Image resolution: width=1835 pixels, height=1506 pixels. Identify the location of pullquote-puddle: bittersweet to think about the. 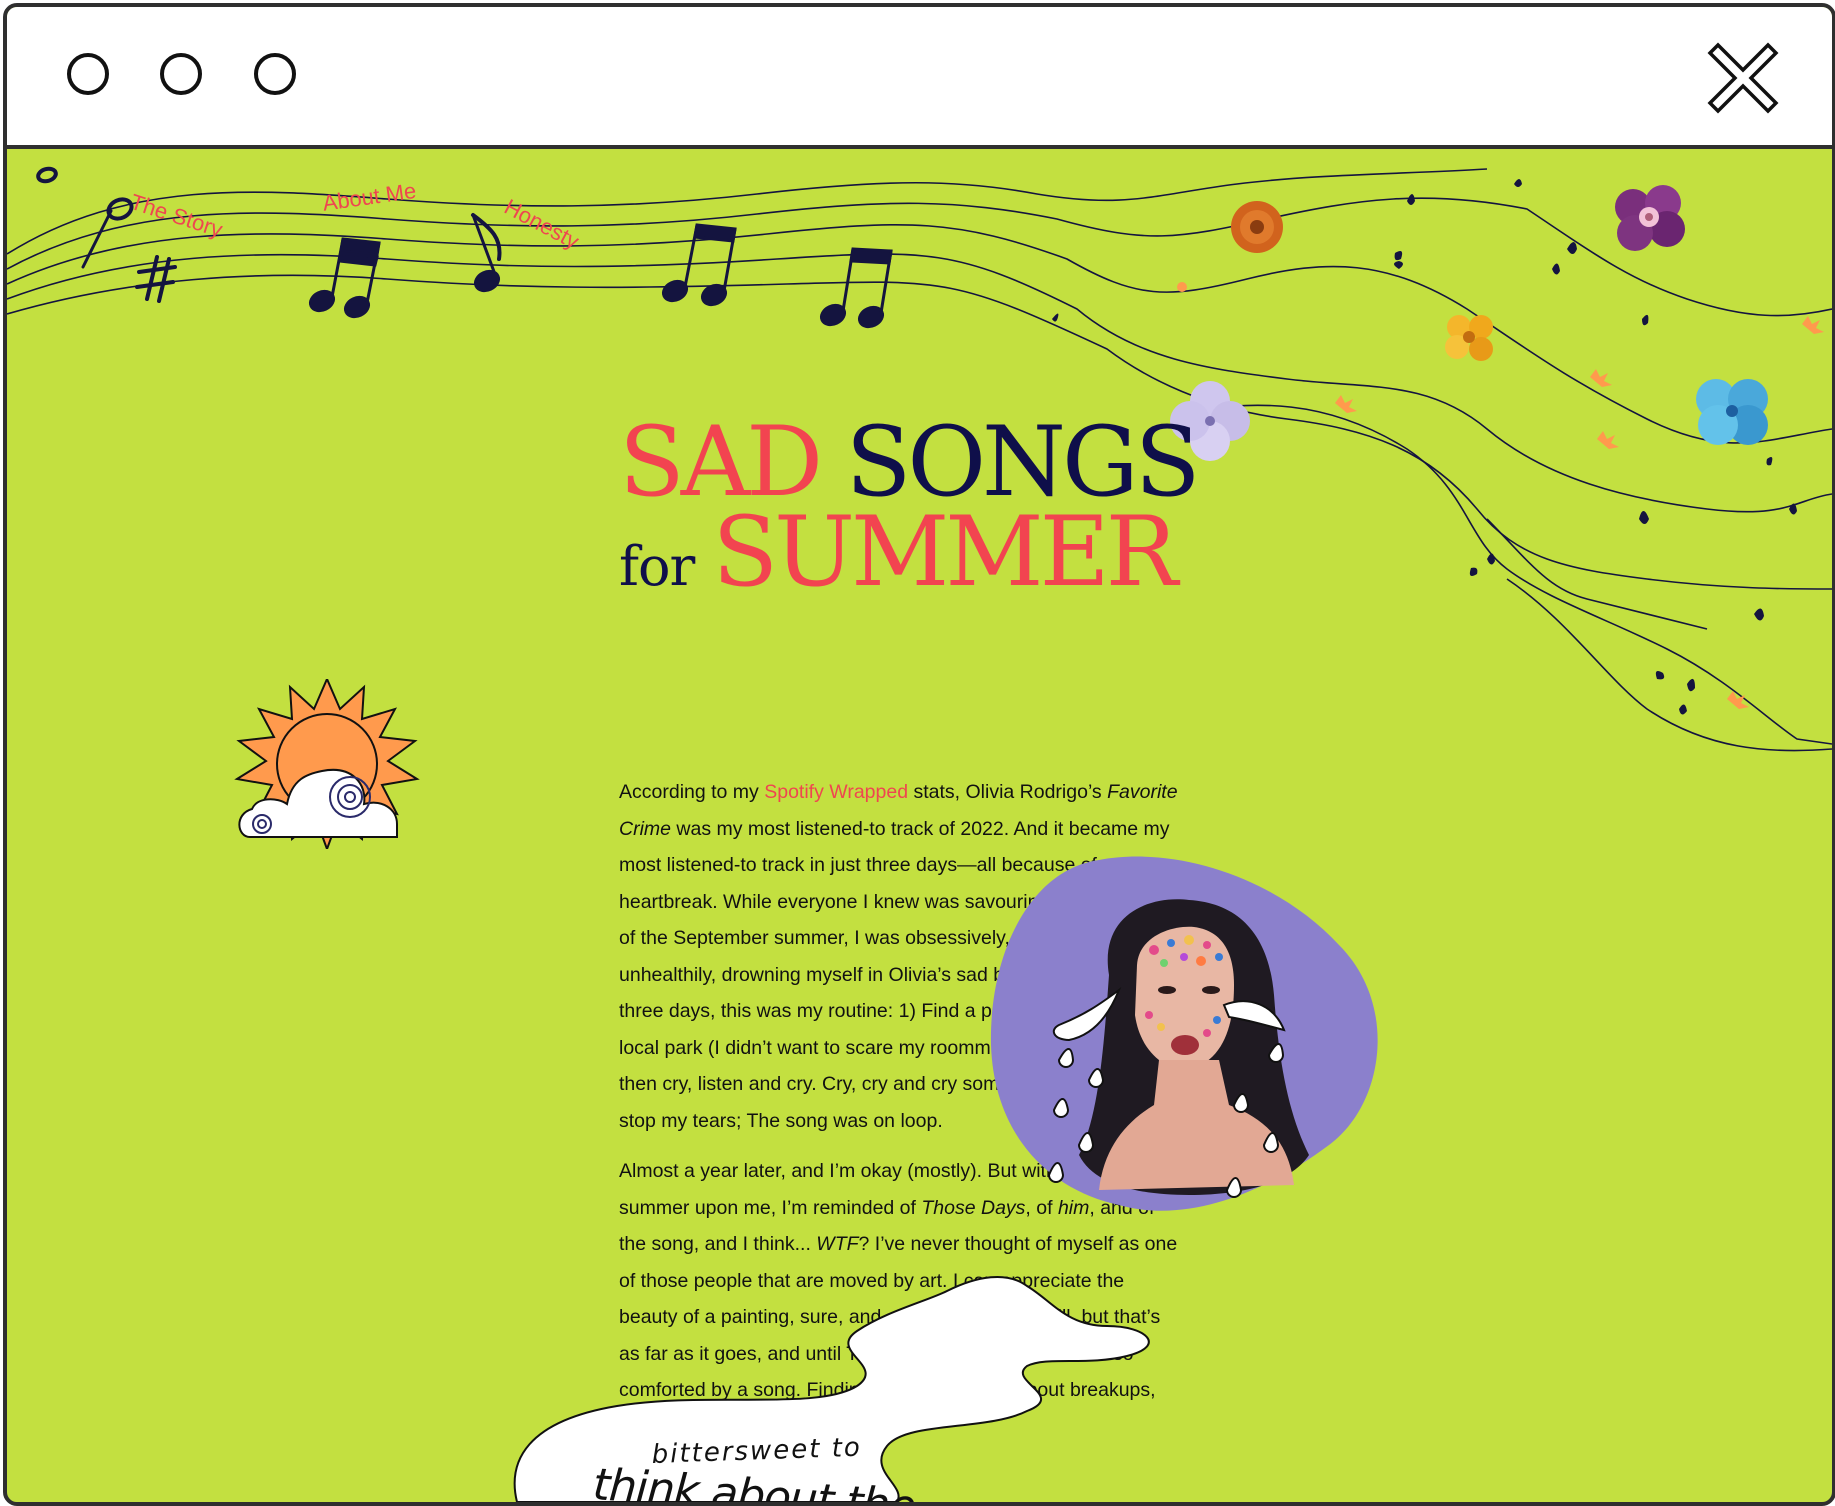
(831, 1388).